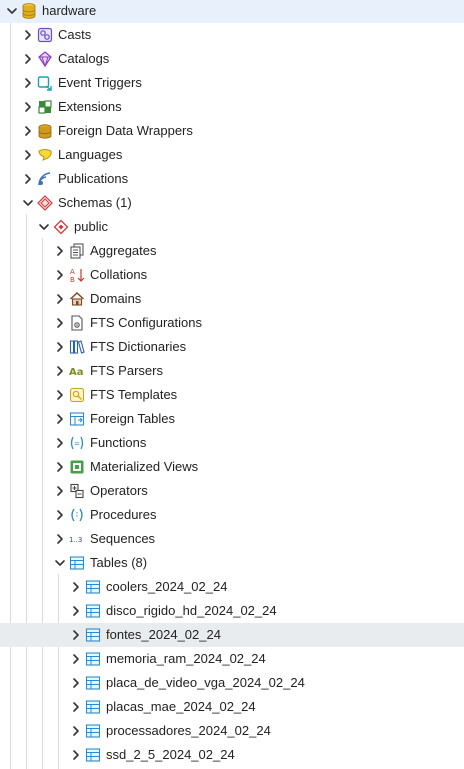  I want to click on tree-node: FTS Configurations, so click(232, 323).